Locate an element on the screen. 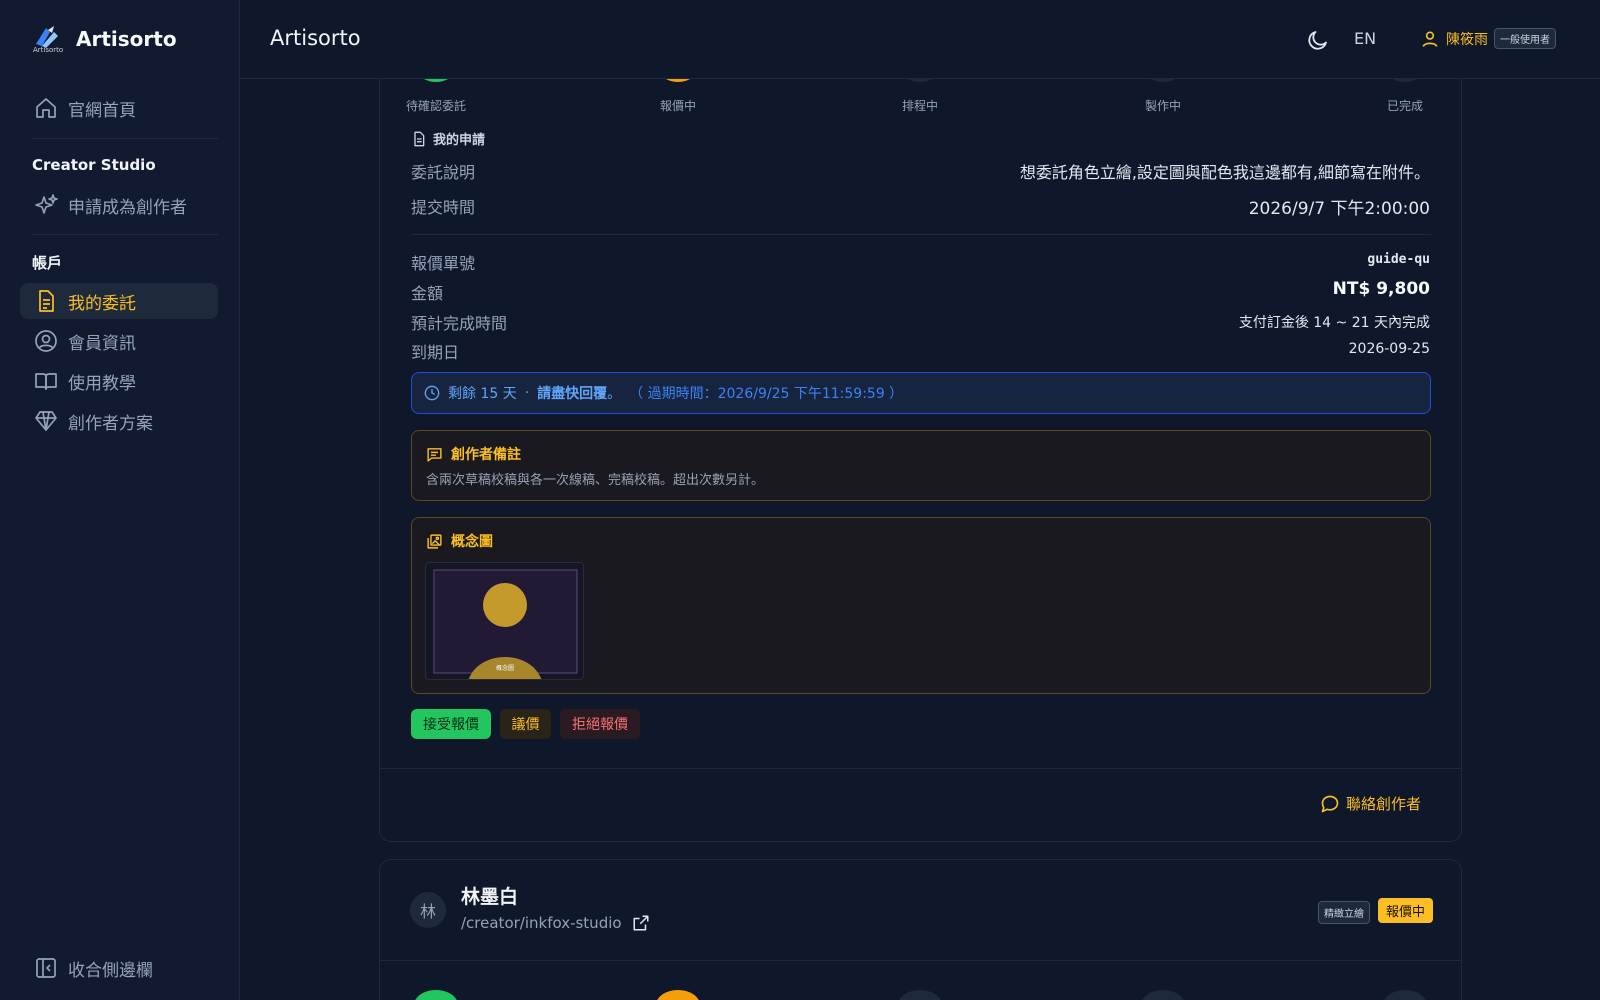 The image size is (1600, 1000). step-label: 已完成 is located at coordinates (1405, 106).